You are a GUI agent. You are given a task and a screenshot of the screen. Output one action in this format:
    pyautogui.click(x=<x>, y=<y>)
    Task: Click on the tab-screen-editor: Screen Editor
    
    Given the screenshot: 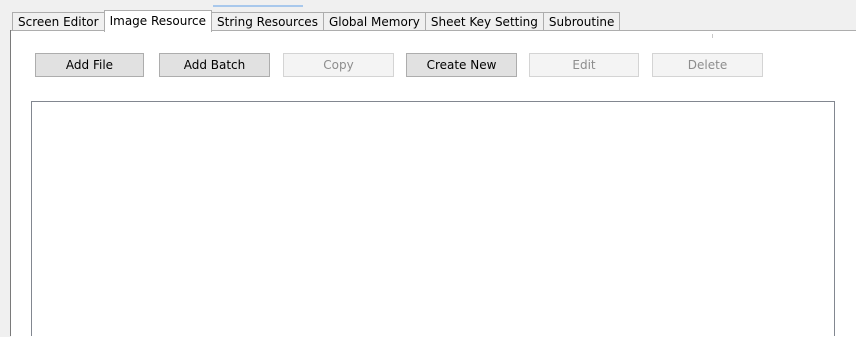 What is the action you would take?
    pyautogui.click(x=58, y=21)
    